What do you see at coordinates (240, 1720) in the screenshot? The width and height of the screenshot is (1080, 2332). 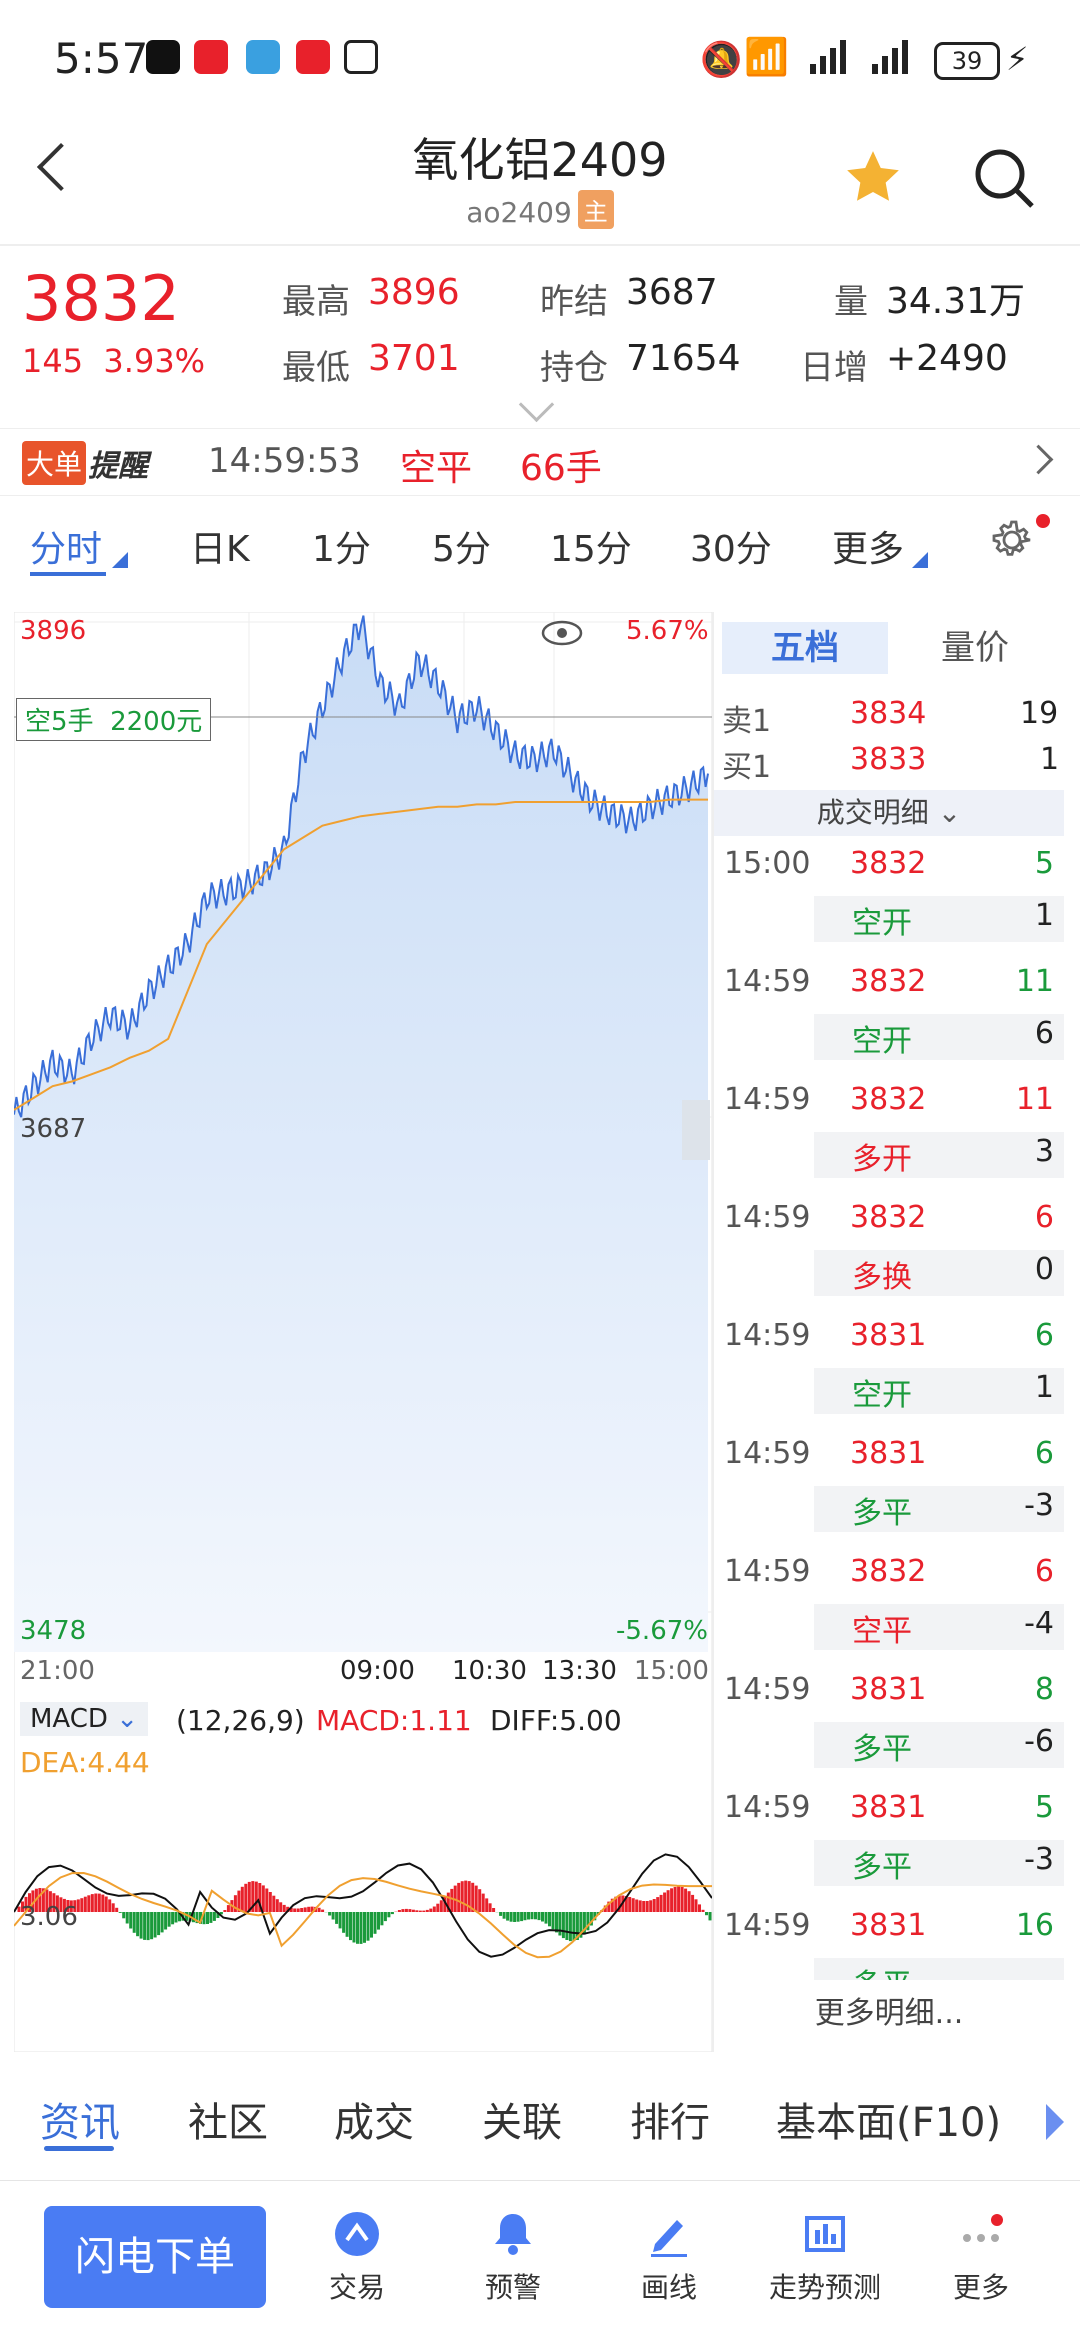 I see `macd-params: (12,26,9)` at bounding box center [240, 1720].